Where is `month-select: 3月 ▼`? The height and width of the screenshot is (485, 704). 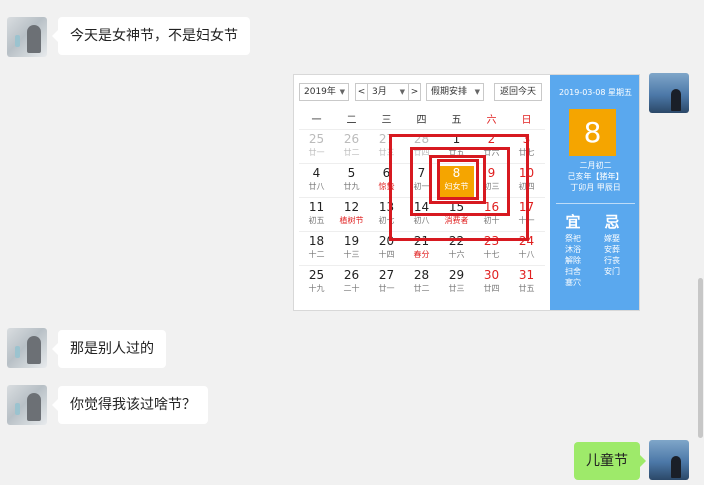 month-select: 3月 ▼ is located at coordinates (388, 92).